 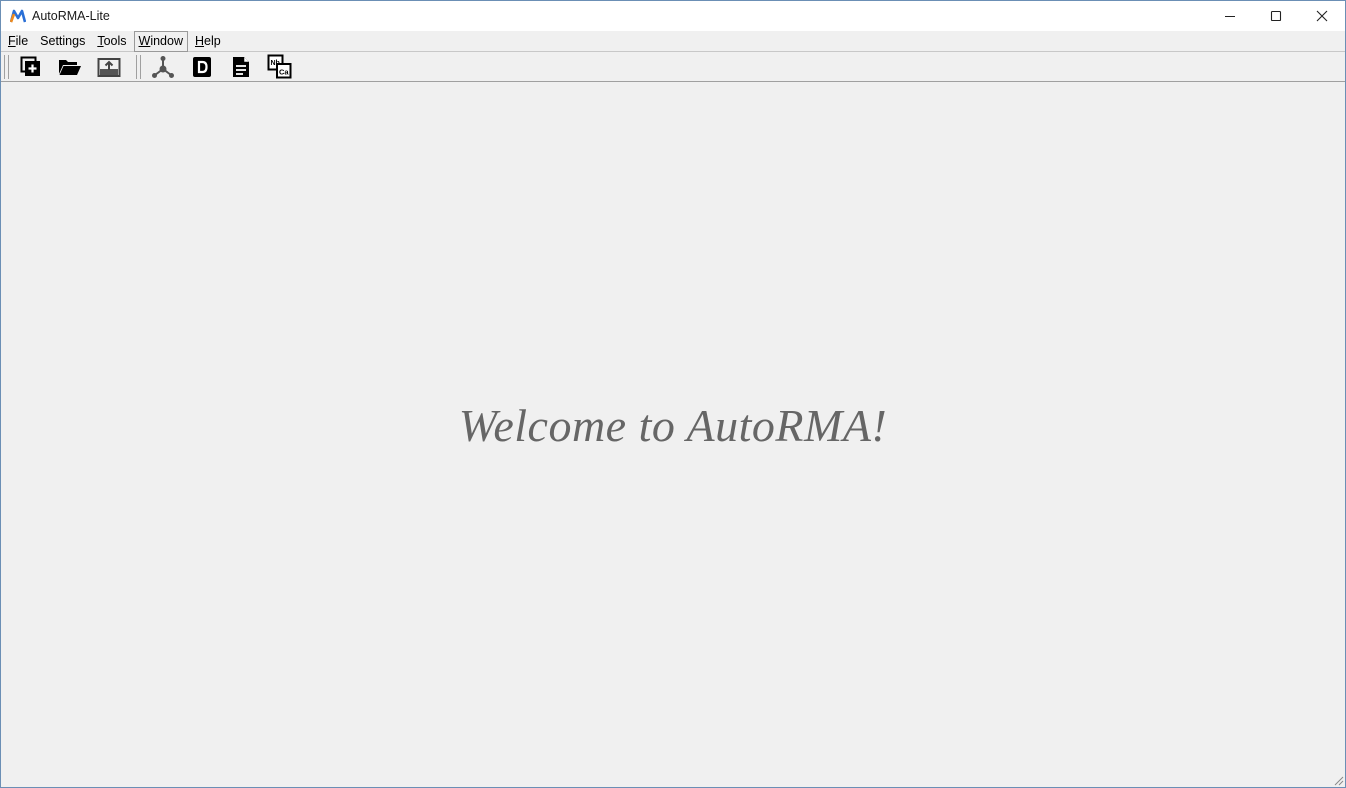 What do you see at coordinates (200, 40) in the screenshot?
I see `menu-help-mnemonic: H` at bounding box center [200, 40].